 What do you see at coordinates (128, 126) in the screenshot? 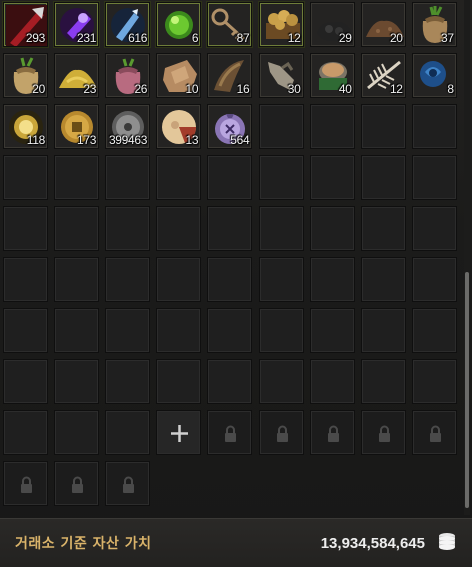
I see `inventory-slot-silver-coin: 399463` at bounding box center [128, 126].